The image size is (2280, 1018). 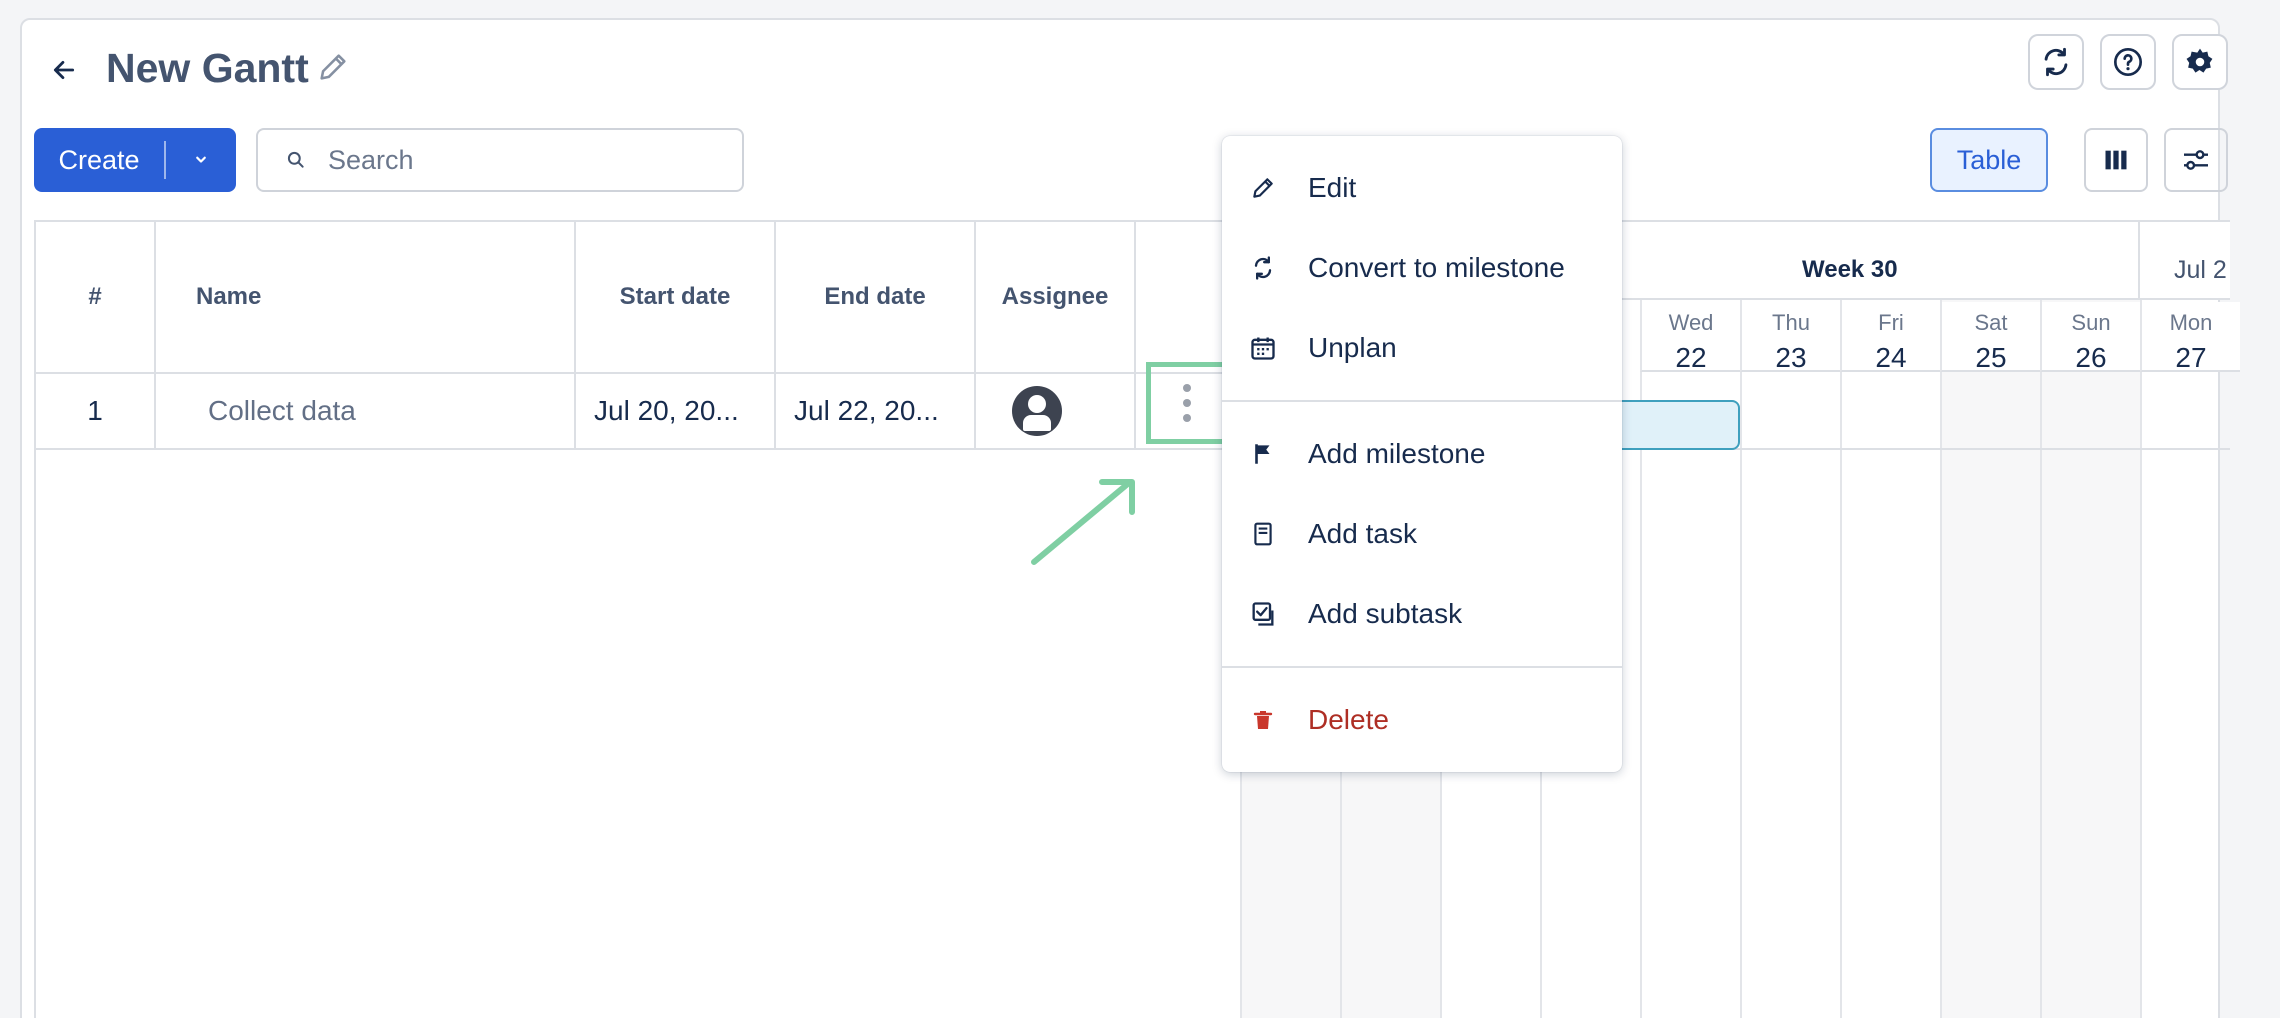 I want to click on menu-item-add-subtask: Add subtask, so click(x=1422, y=614).